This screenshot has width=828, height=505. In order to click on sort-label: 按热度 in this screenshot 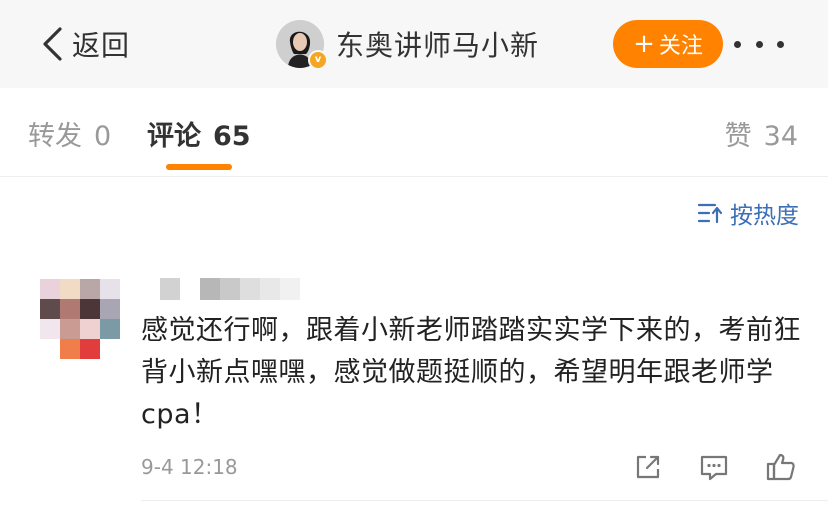, I will do `click(764, 216)`.